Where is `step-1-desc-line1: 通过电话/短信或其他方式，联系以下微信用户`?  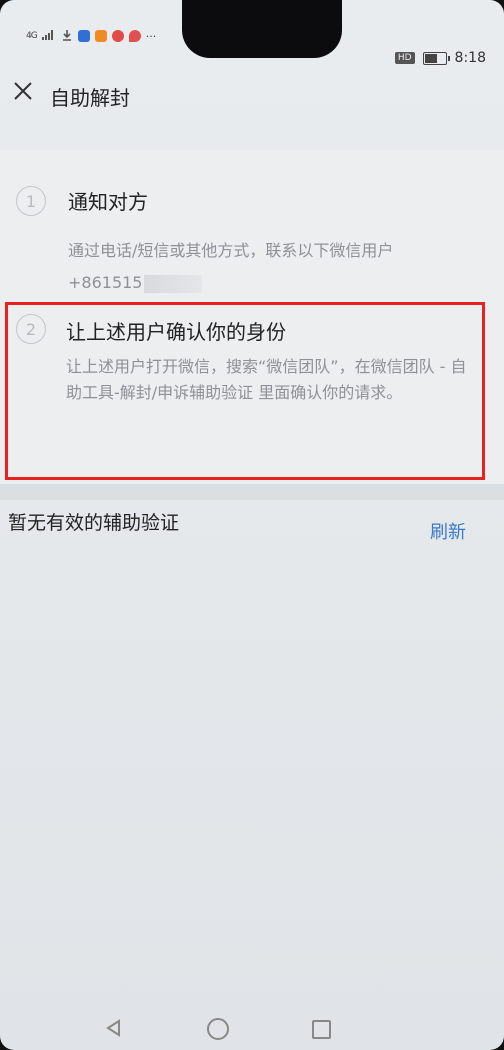
step-1-desc-line1: 通过电话/短信或其他方式，联系以下微信用户 is located at coordinates (231, 250).